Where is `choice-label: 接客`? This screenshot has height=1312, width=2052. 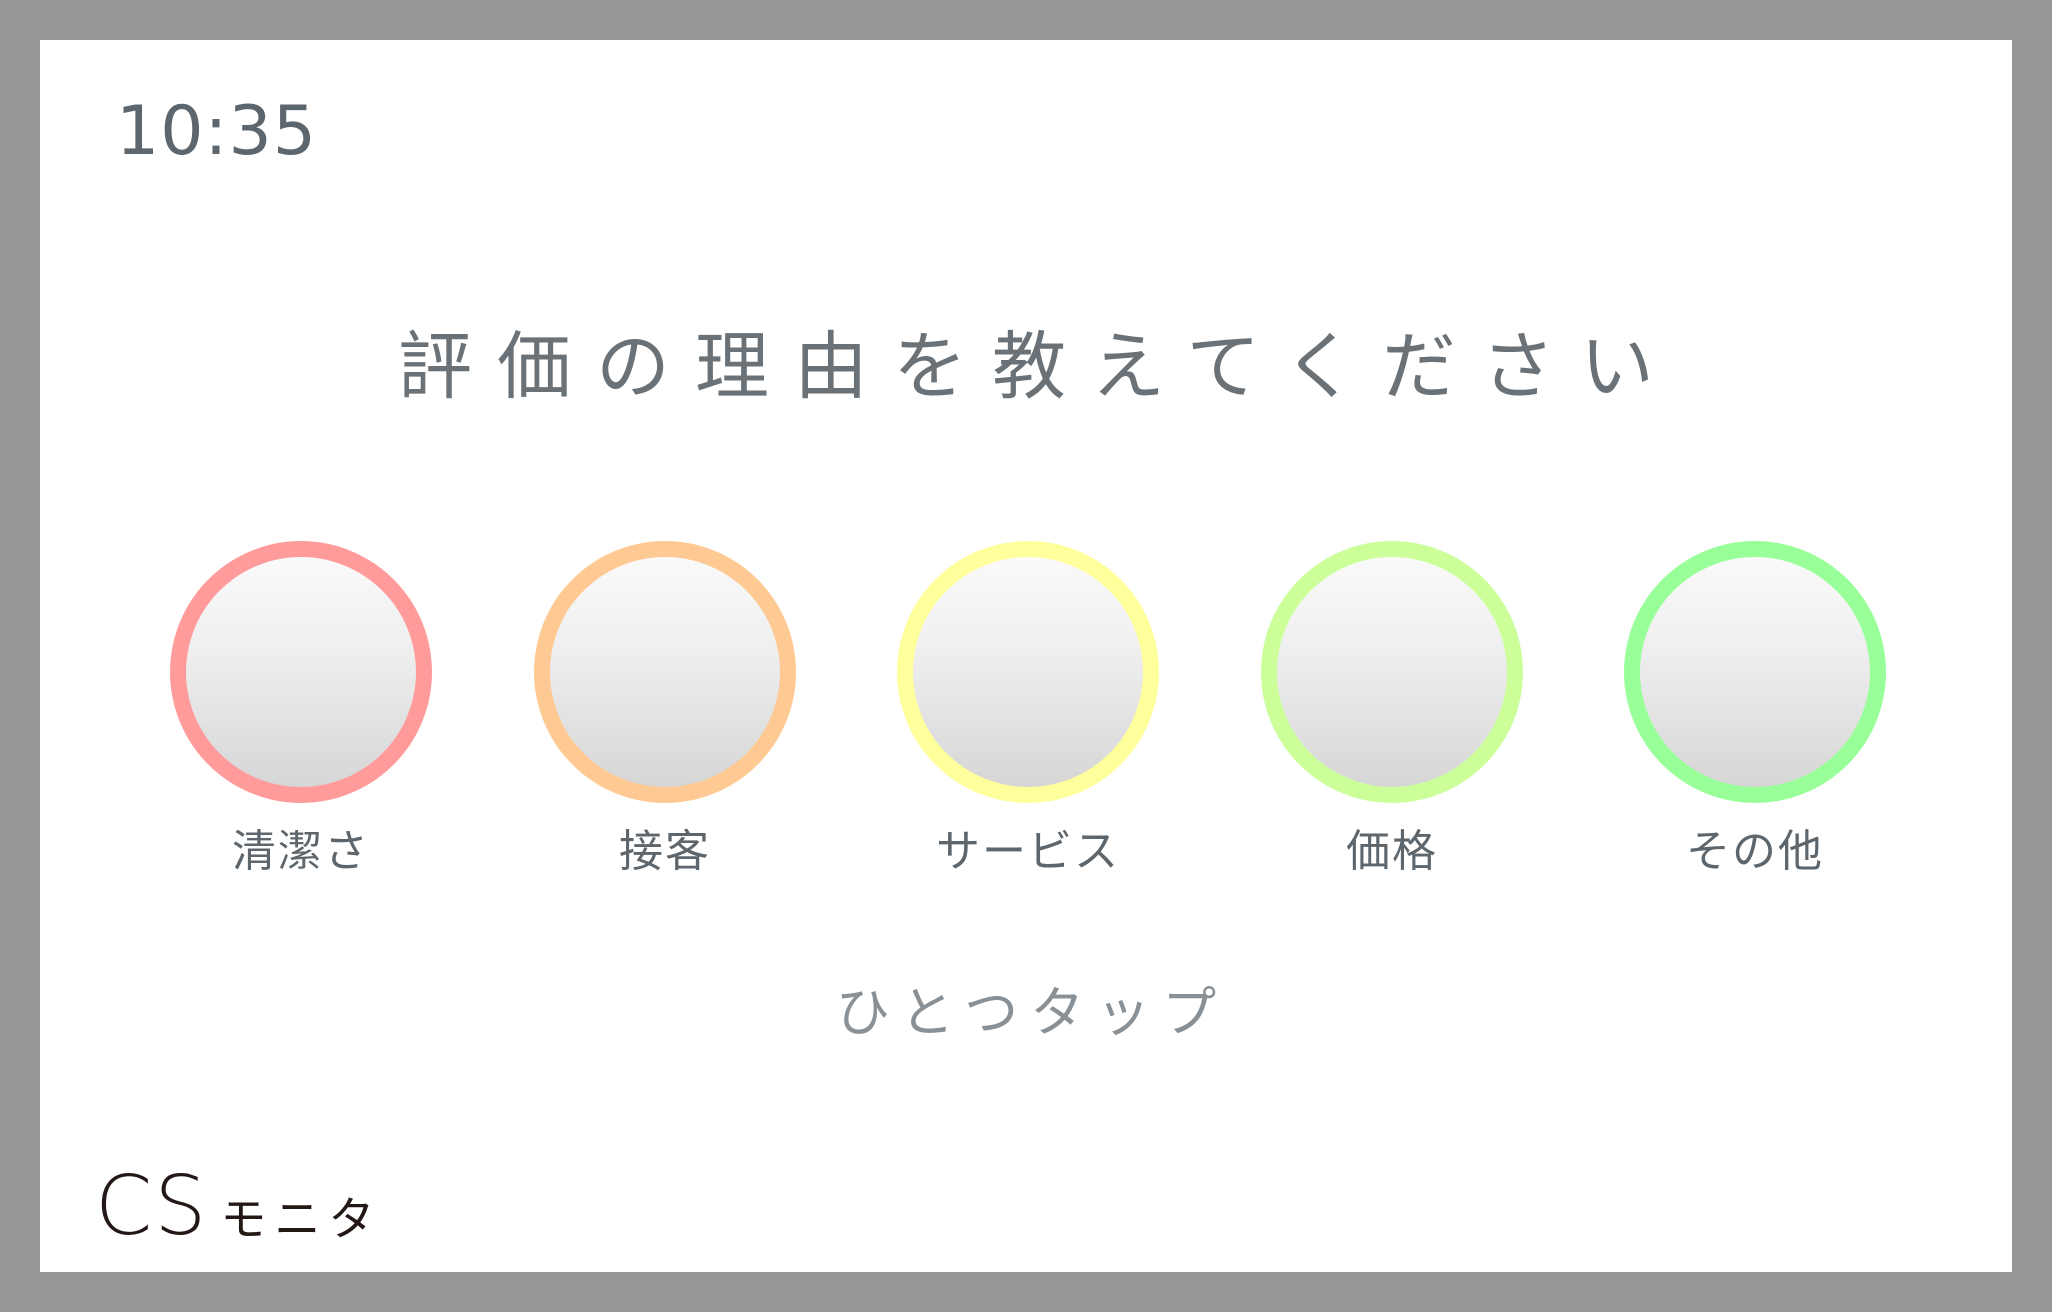
choice-label: 接客 is located at coordinates (665, 851).